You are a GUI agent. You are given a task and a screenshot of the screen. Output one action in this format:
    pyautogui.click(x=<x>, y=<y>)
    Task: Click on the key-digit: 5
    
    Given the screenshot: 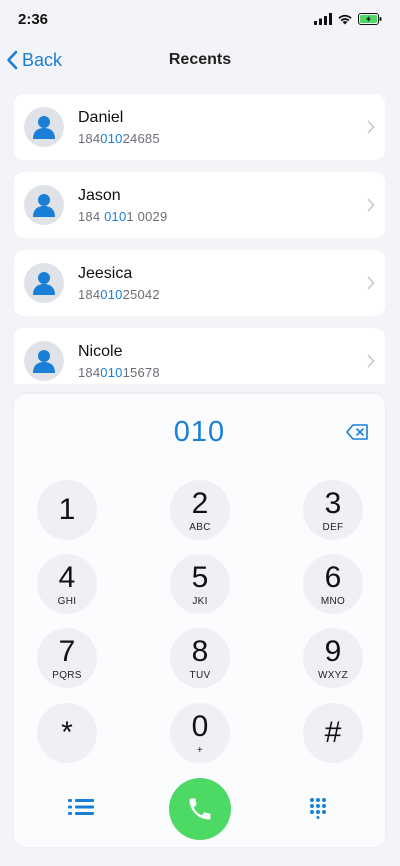 What is the action you would take?
    pyautogui.click(x=200, y=577)
    